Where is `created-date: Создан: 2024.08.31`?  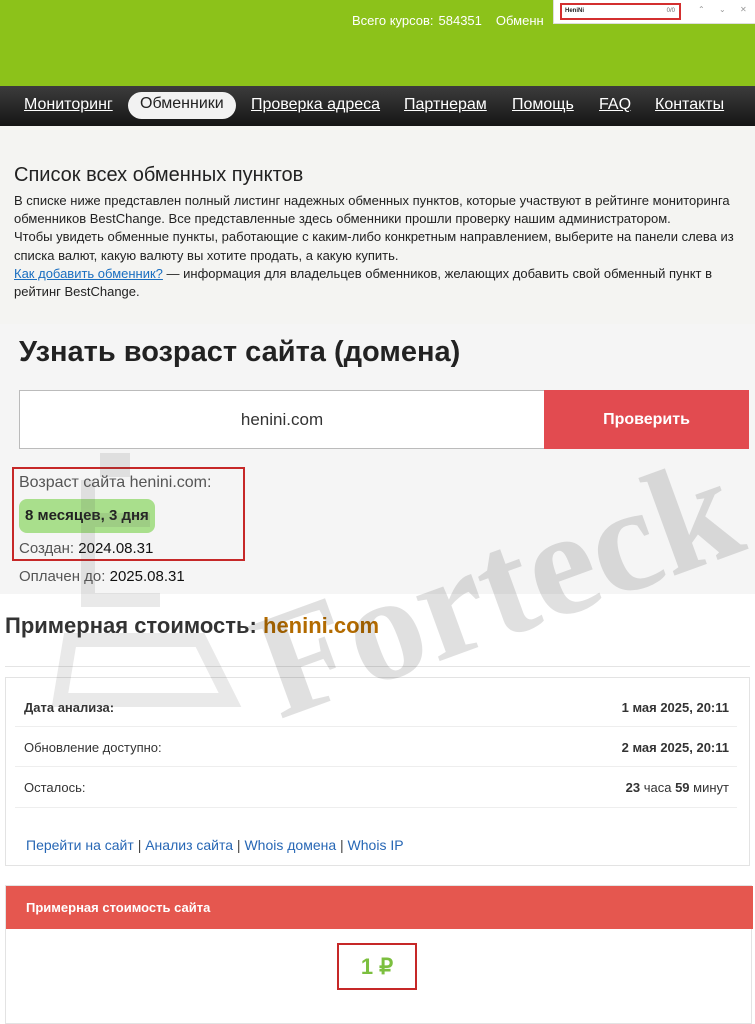
created-date: Создан: 2024.08.31 is located at coordinates (86, 548).